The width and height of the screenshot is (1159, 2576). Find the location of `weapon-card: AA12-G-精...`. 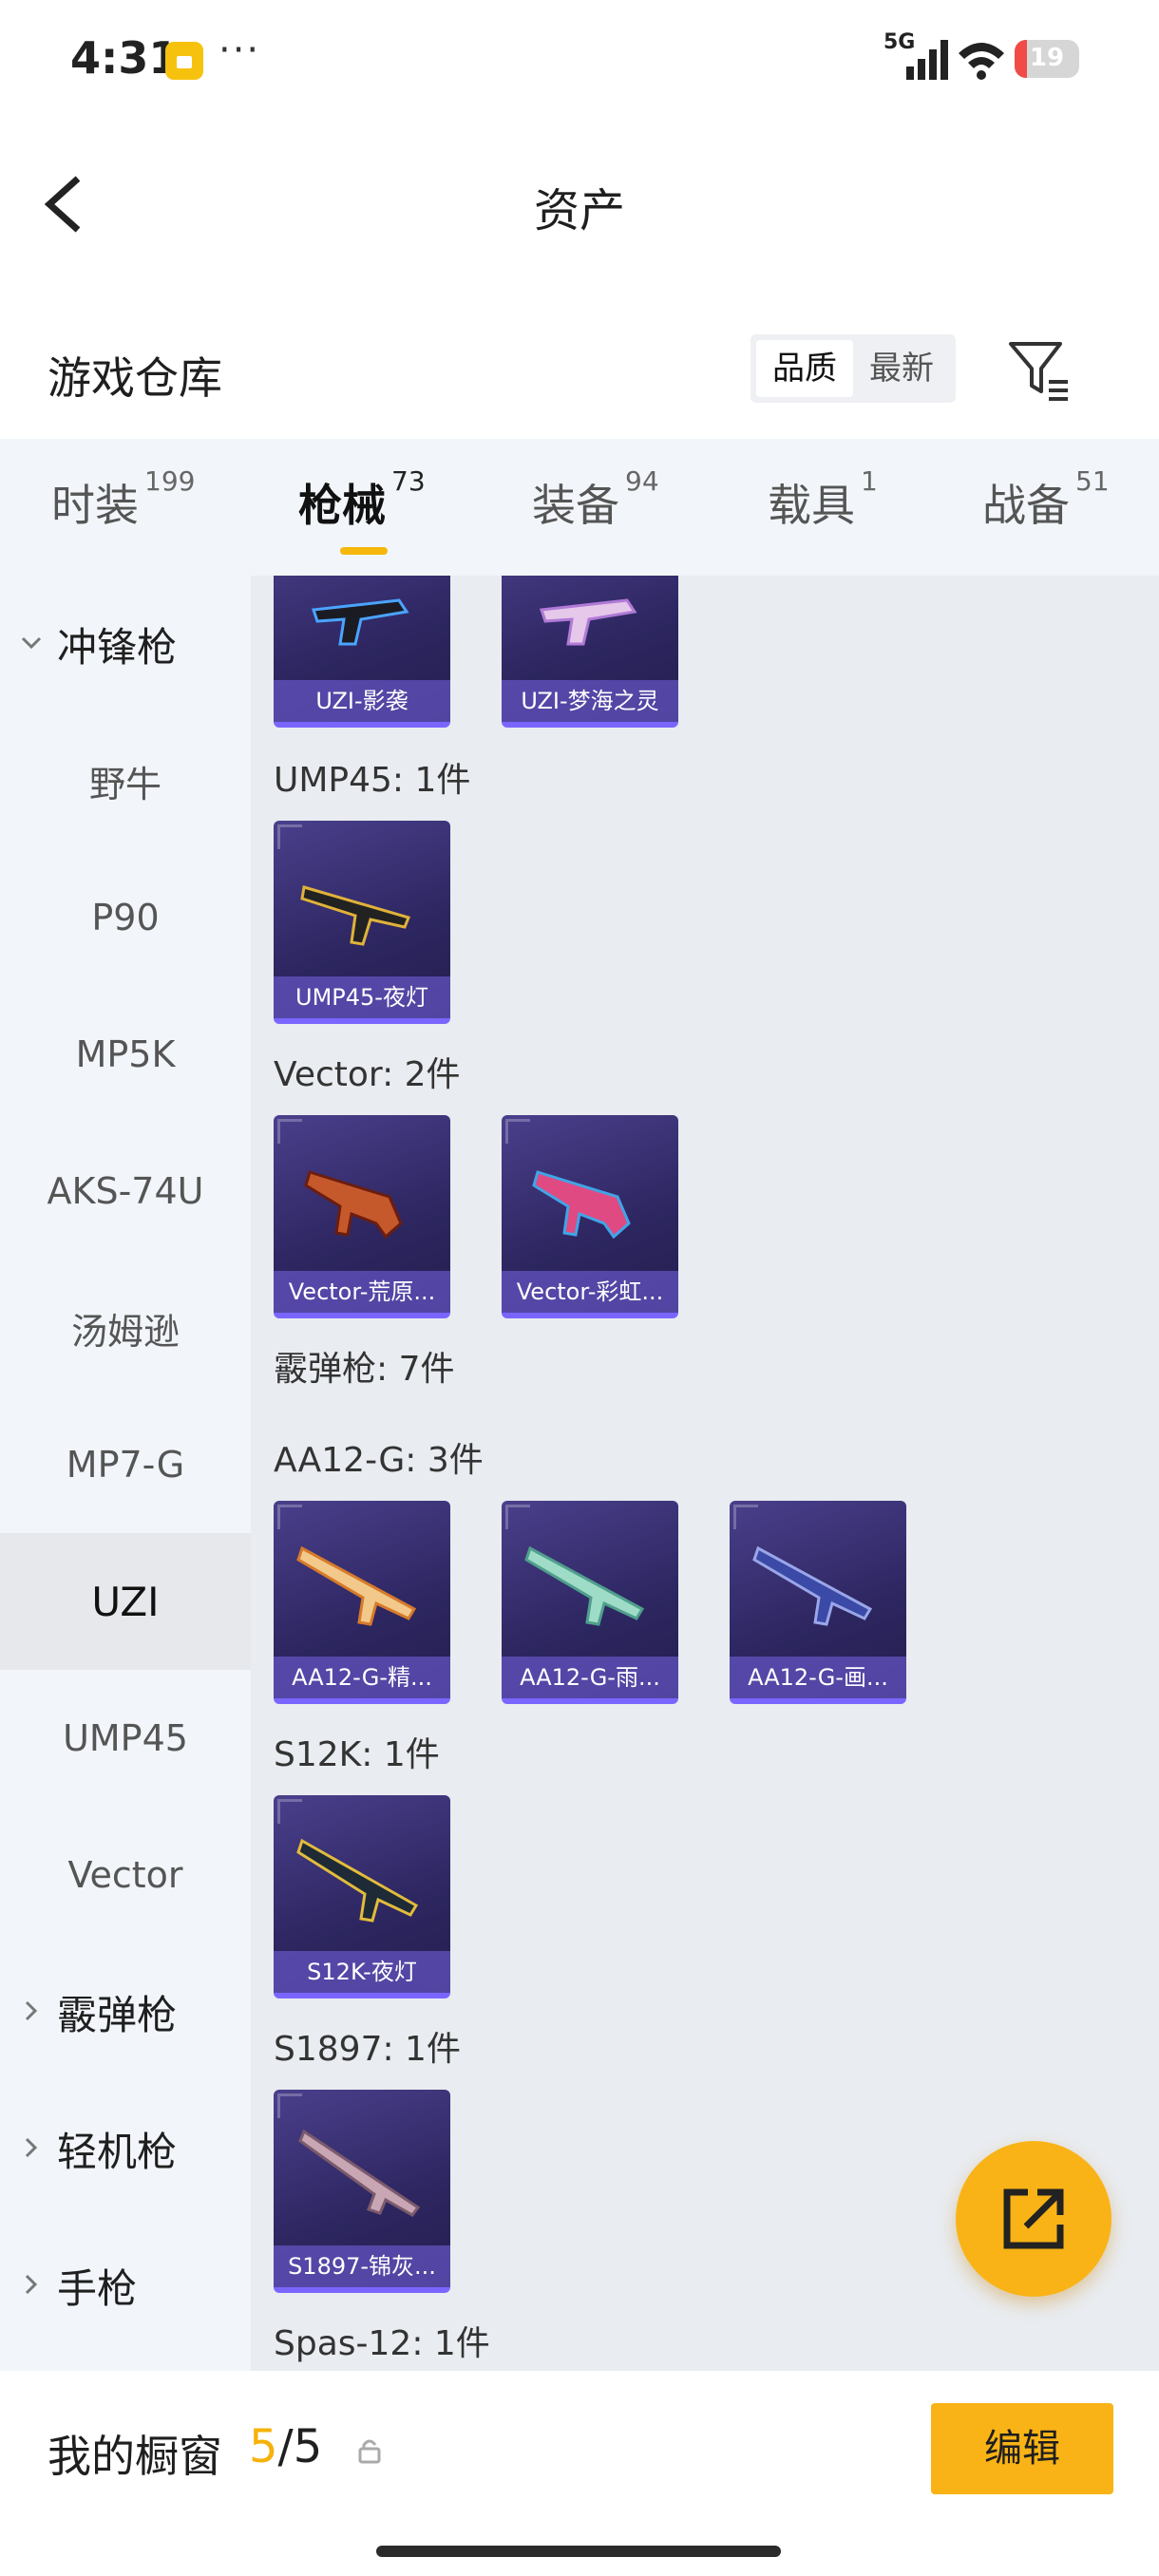

weapon-card: AA12-G-精... is located at coordinates (362, 1602).